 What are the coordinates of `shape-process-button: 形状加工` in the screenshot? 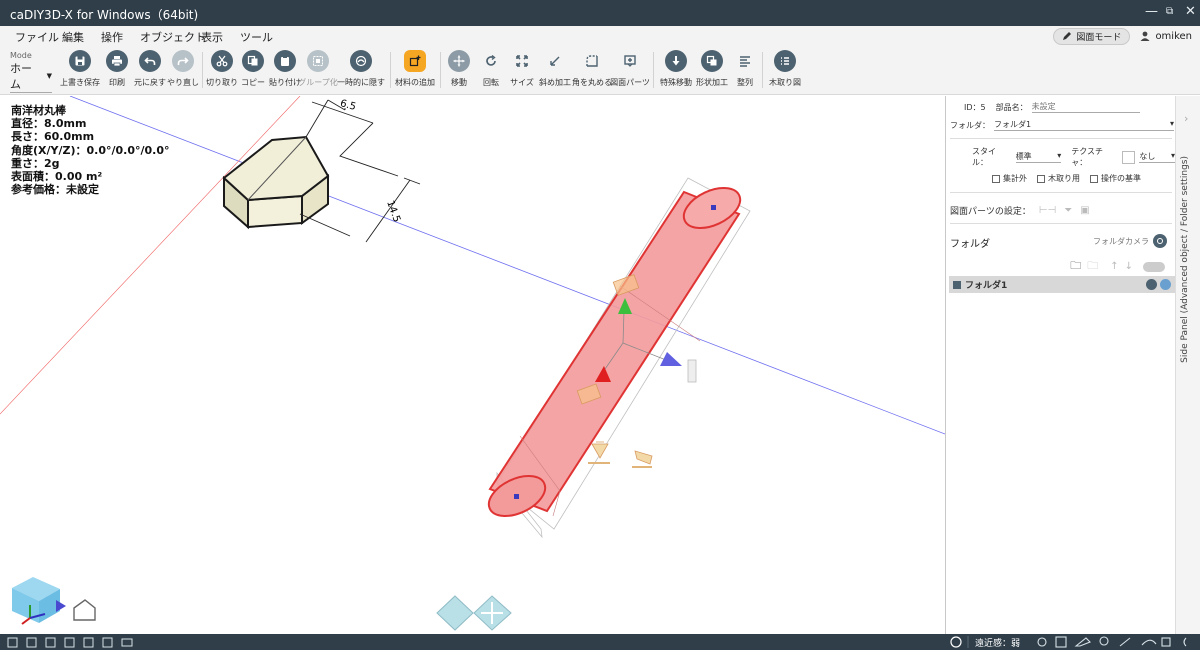 It's located at (712, 70).